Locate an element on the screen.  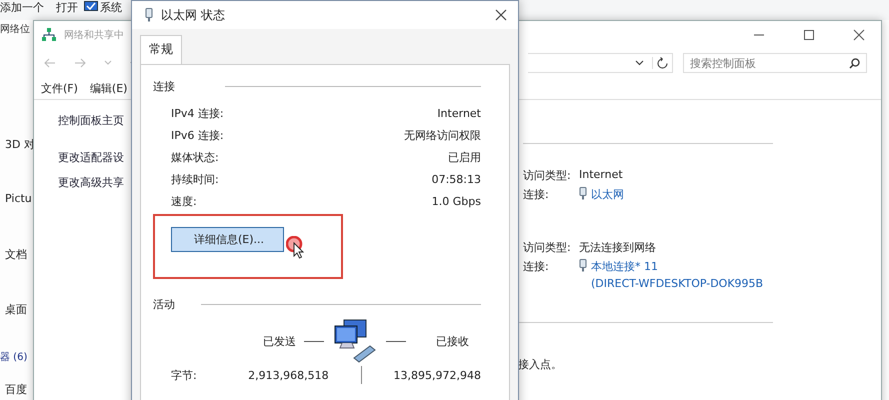
field-value: 无网络访问权限 is located at coordinates (442, 135).